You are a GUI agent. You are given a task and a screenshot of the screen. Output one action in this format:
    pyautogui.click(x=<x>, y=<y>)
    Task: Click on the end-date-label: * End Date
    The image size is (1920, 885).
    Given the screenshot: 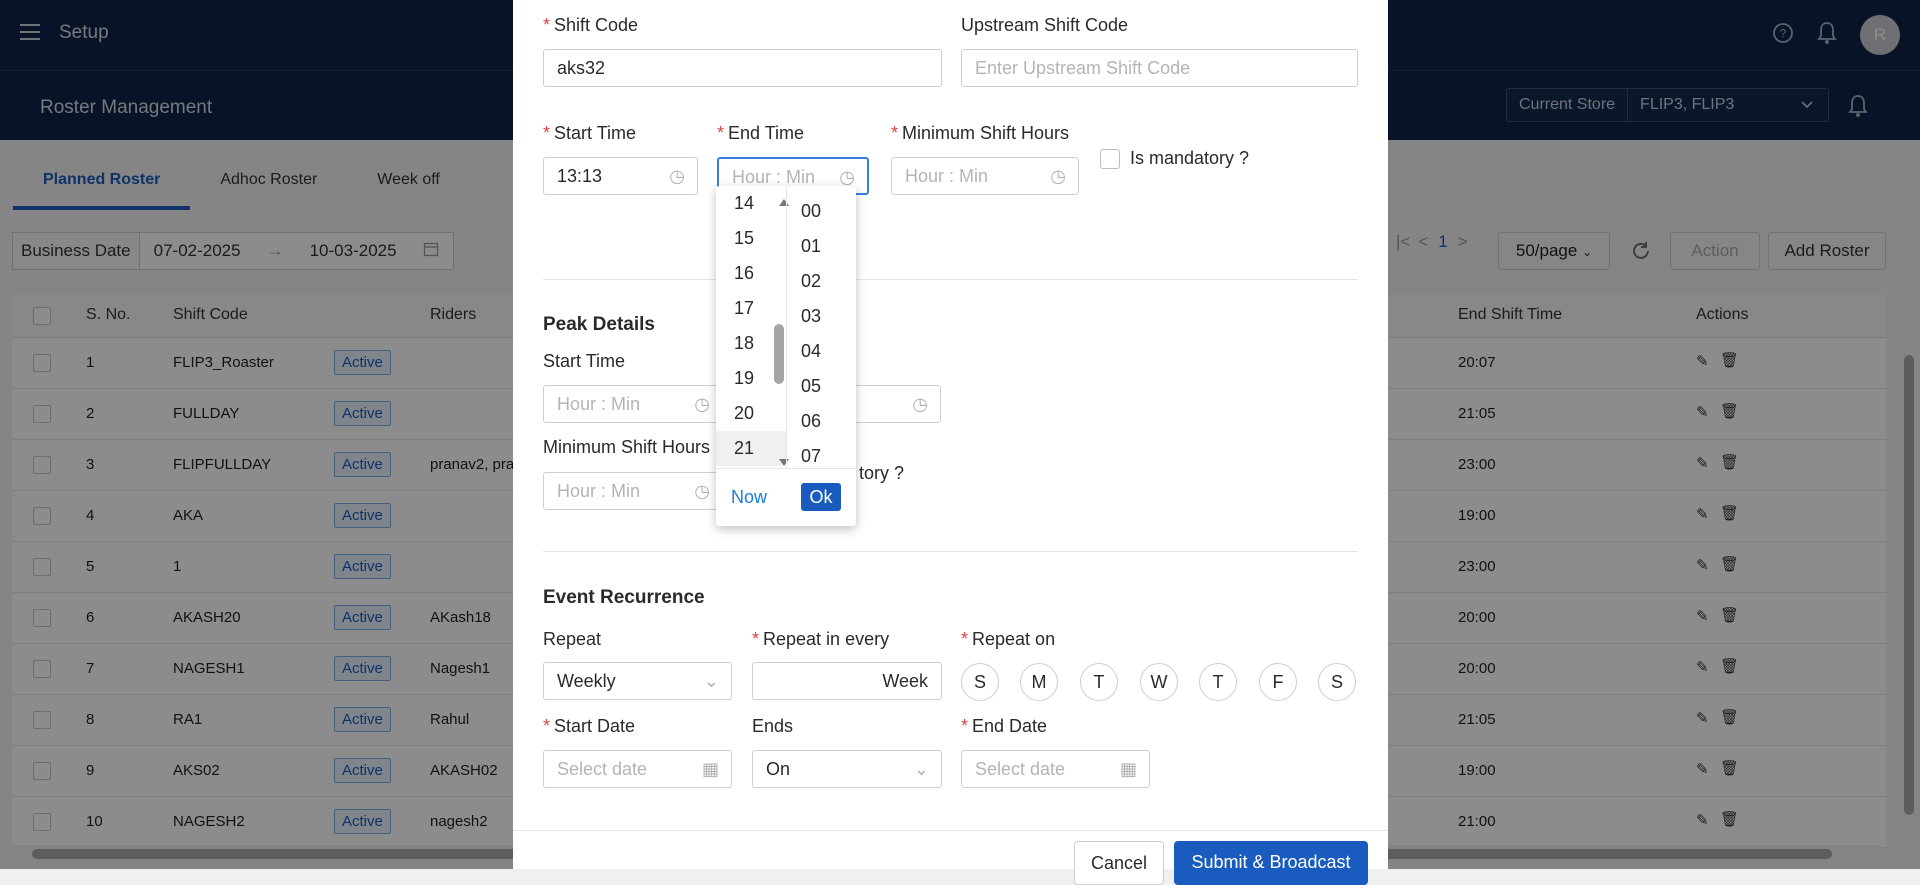 What is the action you would take?
    pyautogui.click(x=1004, y=726)
    